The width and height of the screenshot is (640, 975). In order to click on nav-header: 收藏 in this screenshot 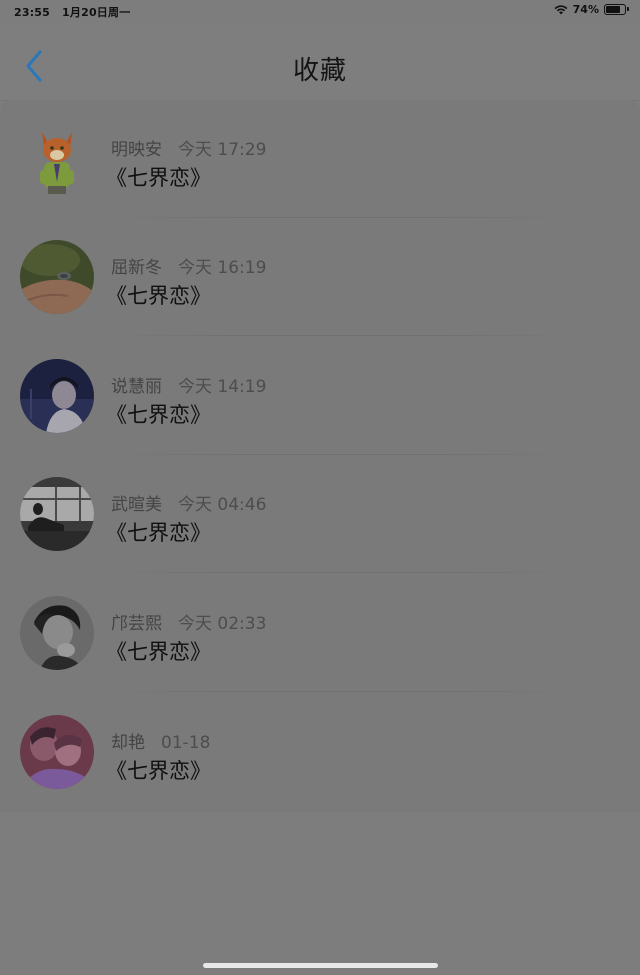, I will do `click(320, 61)`.